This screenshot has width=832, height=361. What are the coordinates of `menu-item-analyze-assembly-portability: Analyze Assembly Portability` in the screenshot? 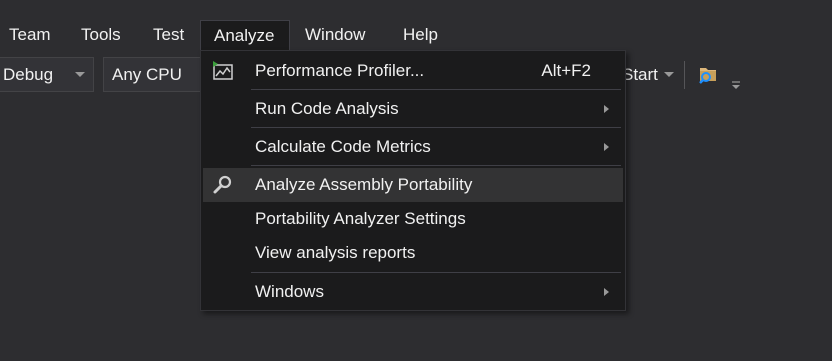 It's located at (413, 185).